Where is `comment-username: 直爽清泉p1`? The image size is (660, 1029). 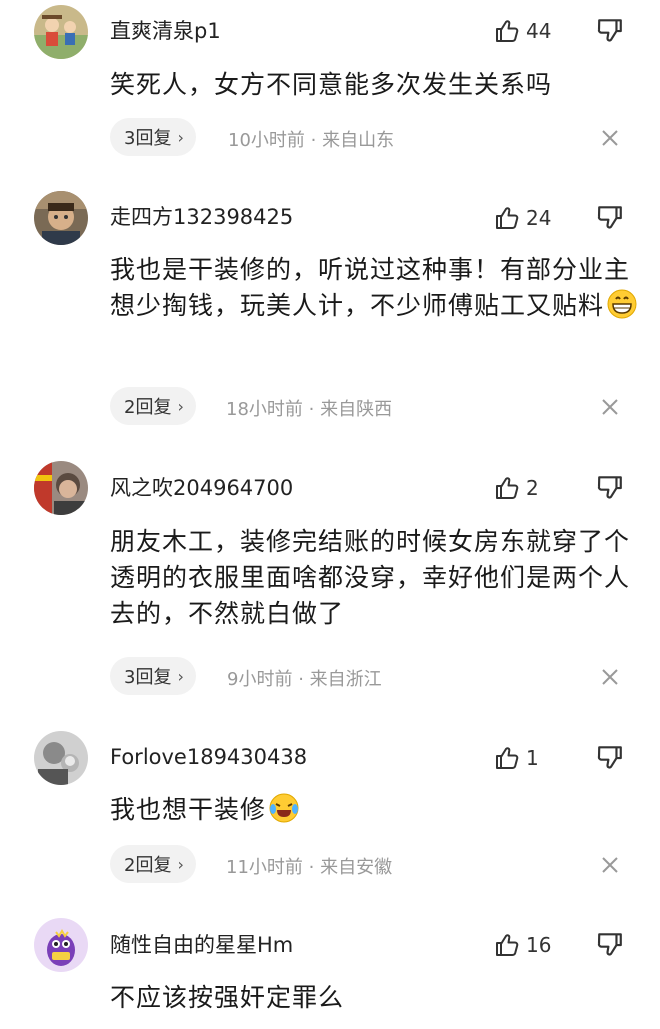
comment-username: 直爽清泉p1 is located at coordinates (165, 31).